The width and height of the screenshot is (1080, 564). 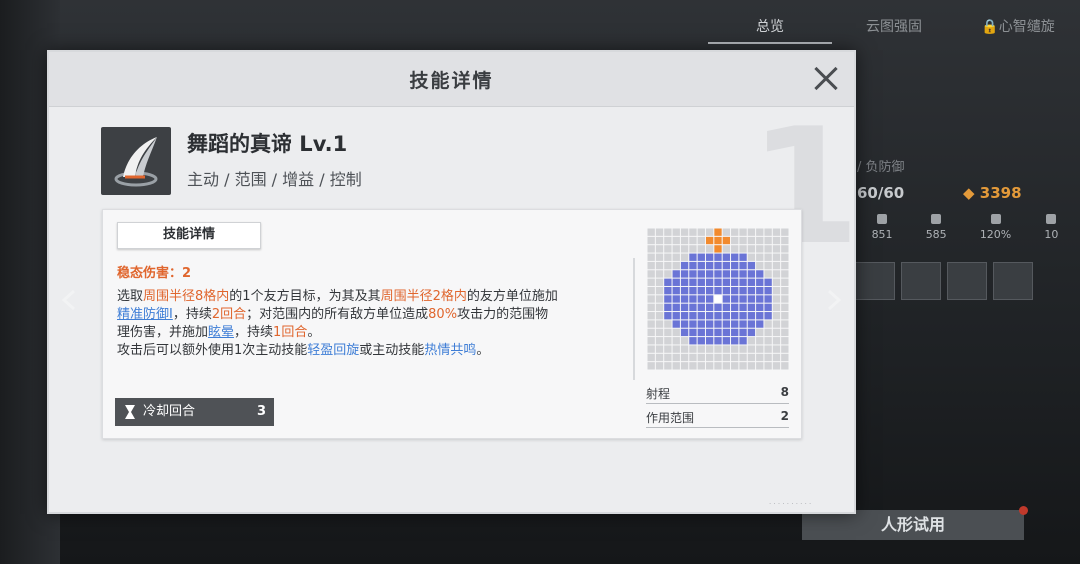 What do you see at coordinates (936, 234) in the screenshot?
I see `bg-stat-value: 585` at bounding box center [936, 234].